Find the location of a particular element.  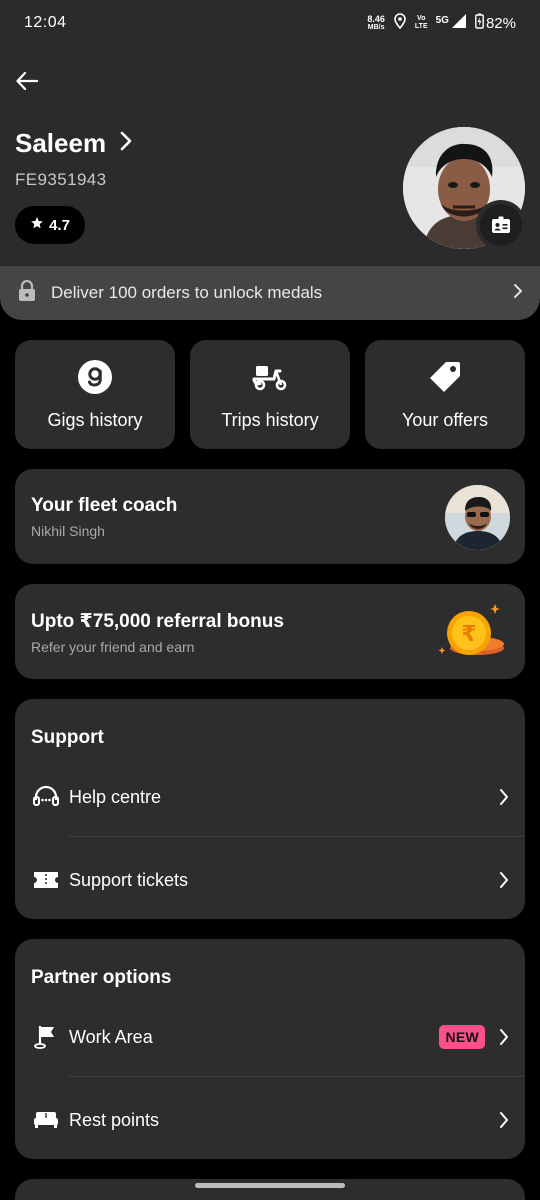

flag-icon is located at coordinates (46, 1037).